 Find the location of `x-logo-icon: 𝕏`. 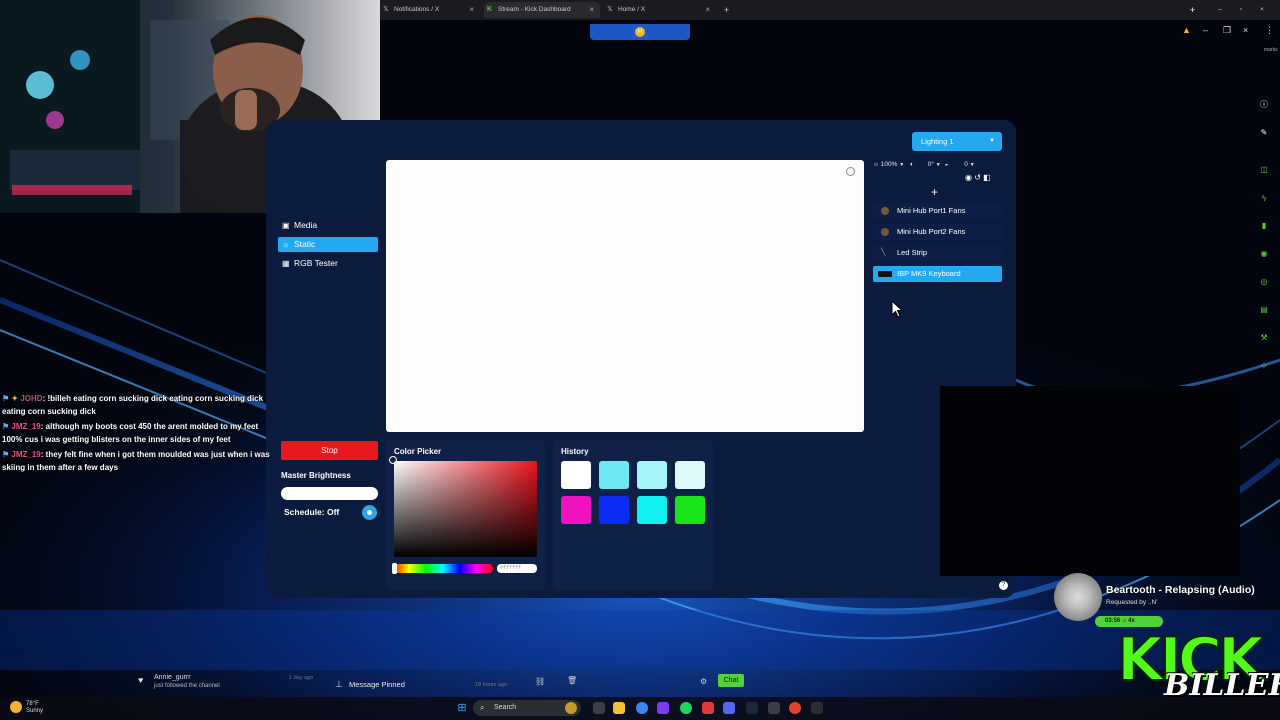

x-logo-icon: 𝕏 is located at coordinates (386, 9).